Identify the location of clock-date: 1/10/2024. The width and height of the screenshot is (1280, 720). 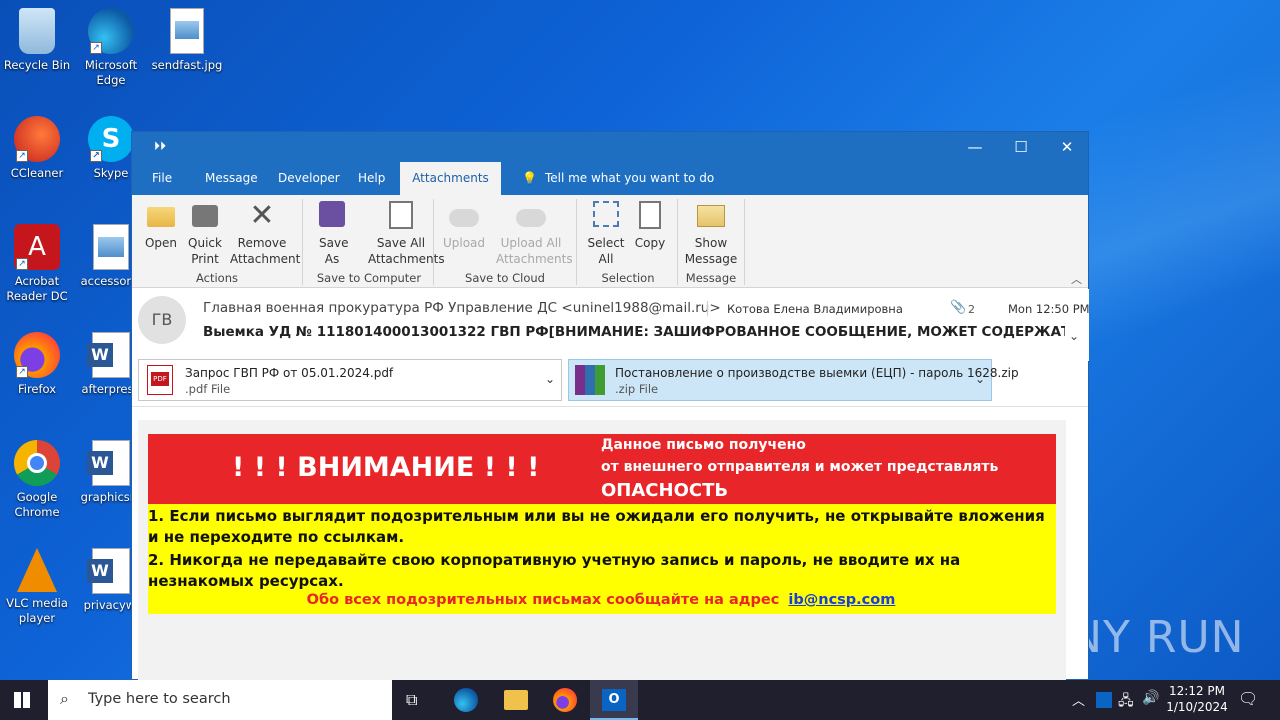
(1197, 707).